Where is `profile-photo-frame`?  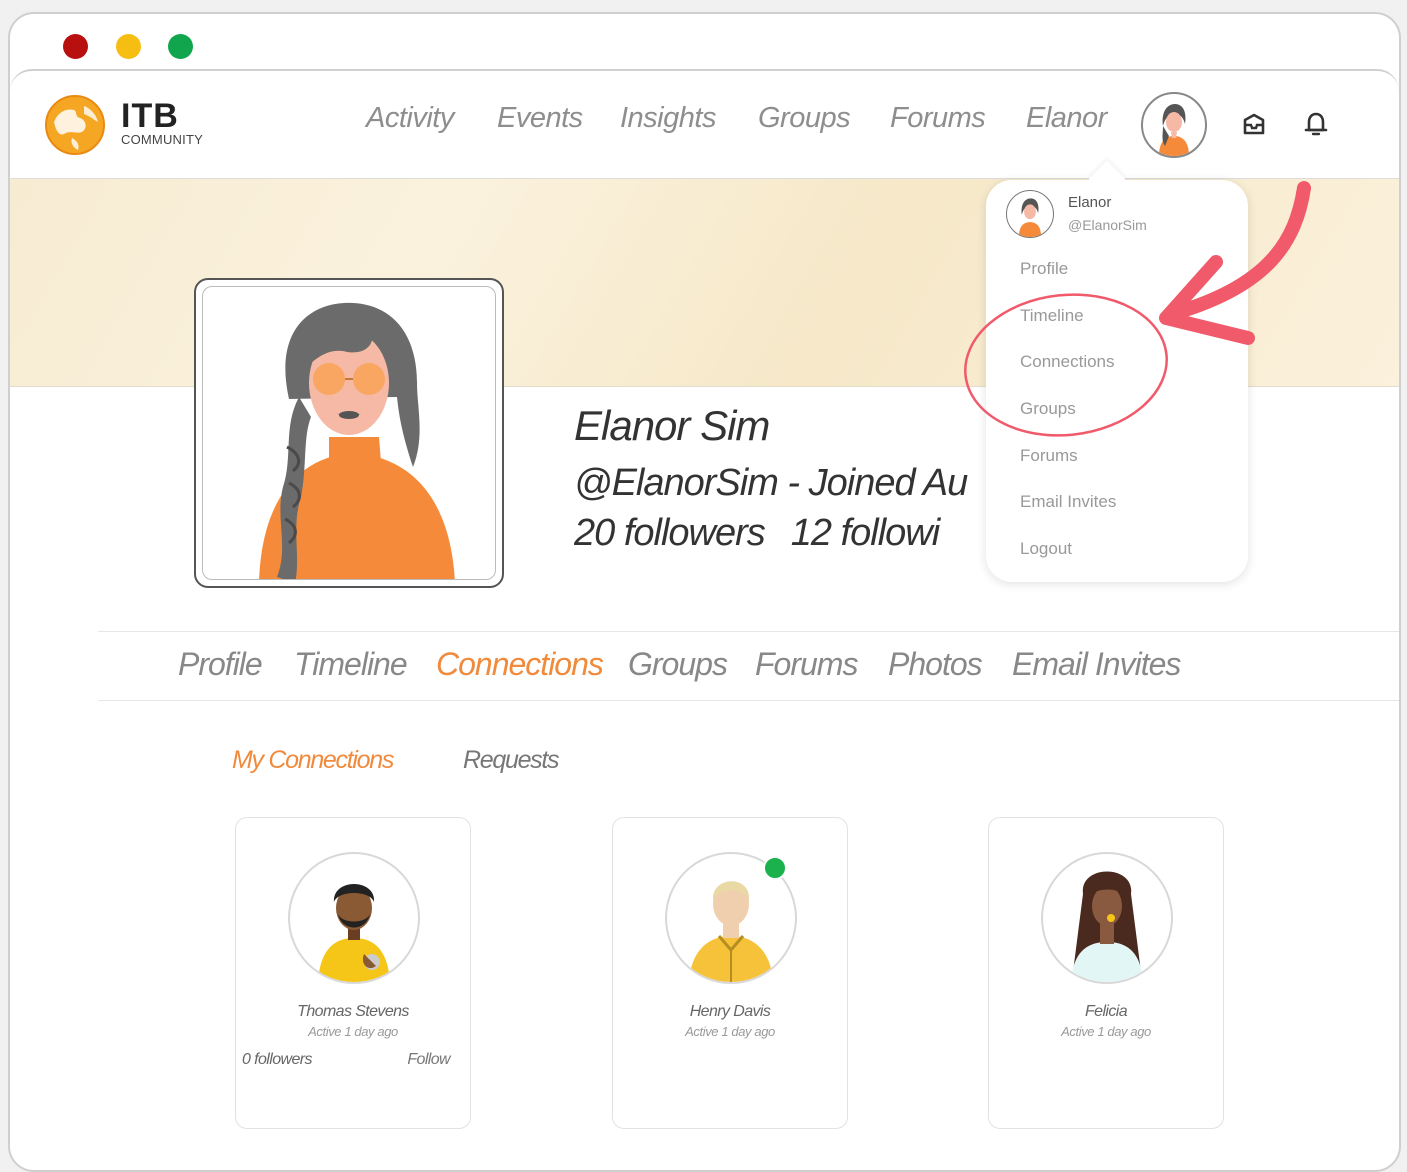
profile-photo-frame is located at coordinates (349, 433).